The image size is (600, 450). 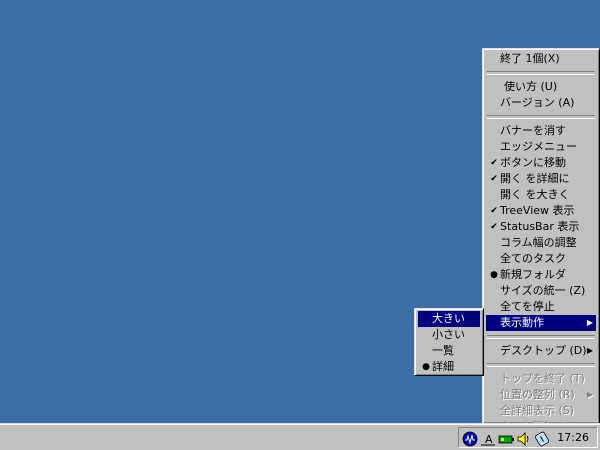 What do you see at coordinates (535, 178) in the screenshot?
I see `menu-item-label: 開く を詳細に` at bounding box center [535, 178].